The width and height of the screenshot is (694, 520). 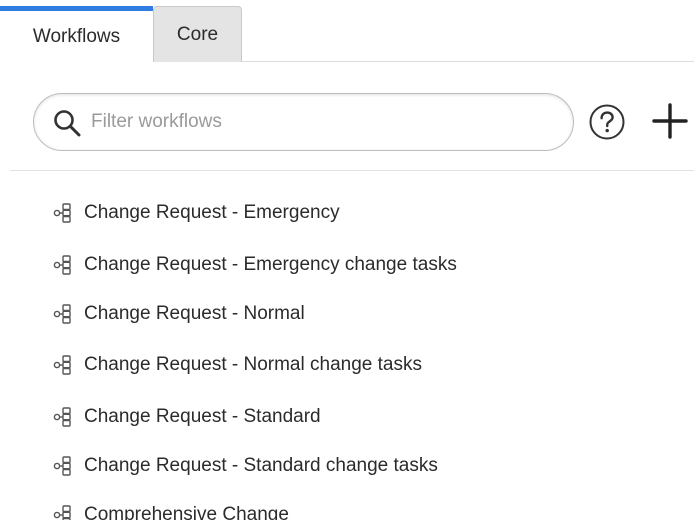 I want to click on tab-bar: Workflows Core, so click(x=347, y=31).